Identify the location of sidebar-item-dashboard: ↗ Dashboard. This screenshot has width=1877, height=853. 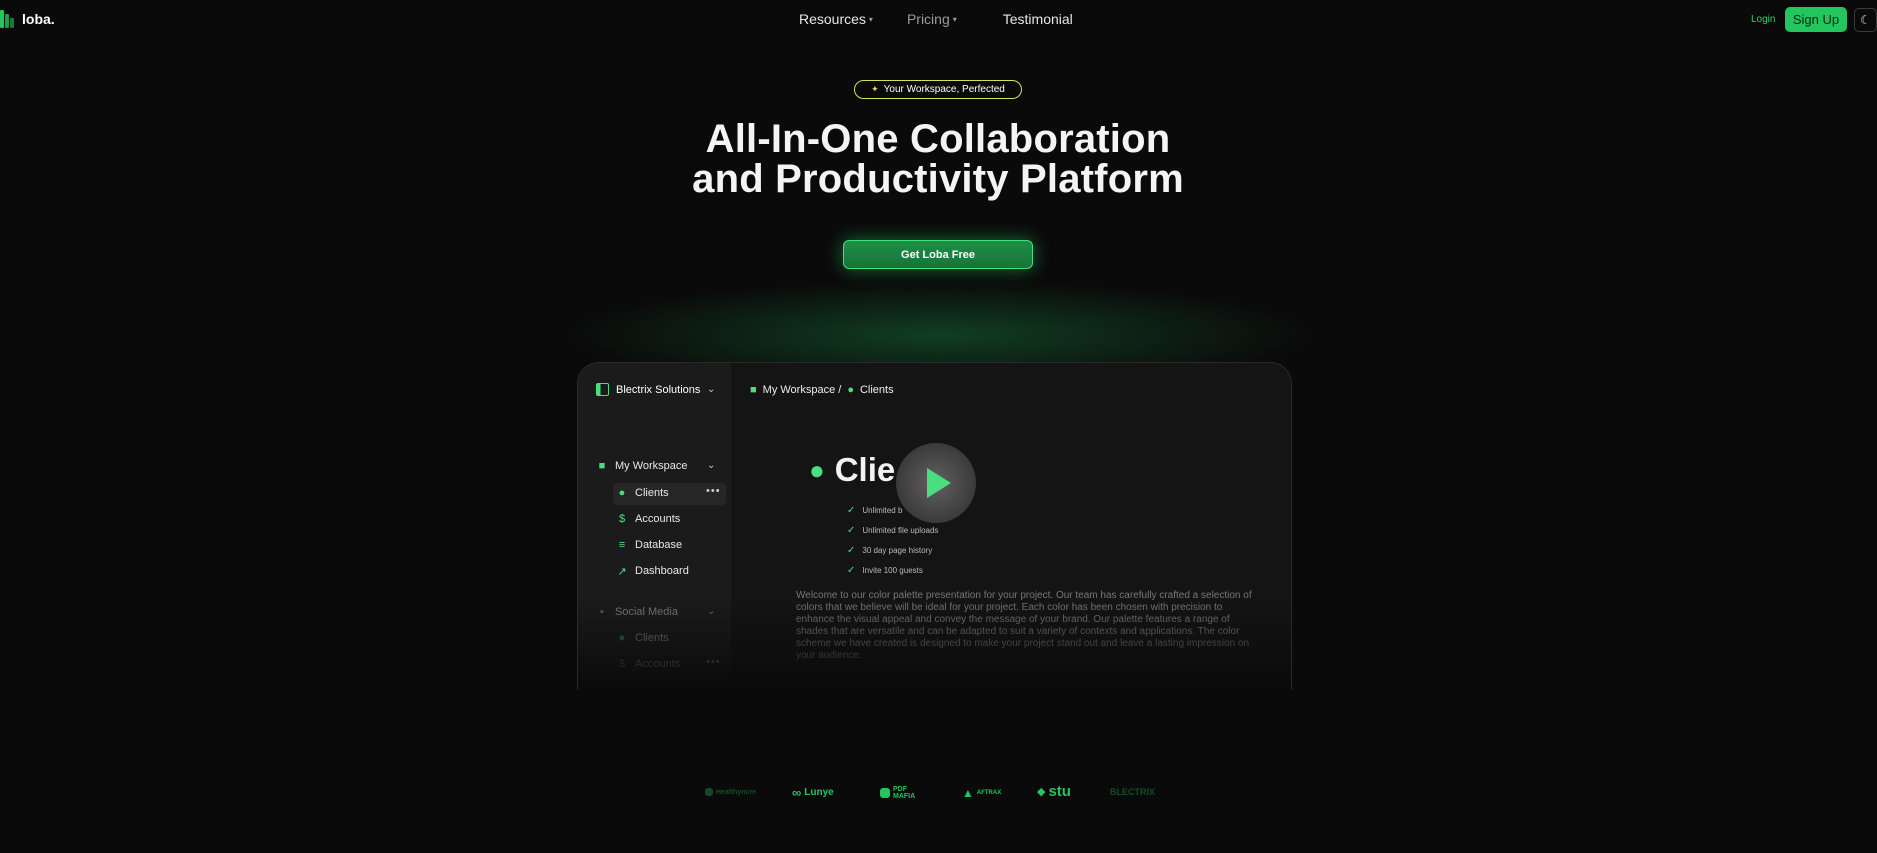
(652, 571).